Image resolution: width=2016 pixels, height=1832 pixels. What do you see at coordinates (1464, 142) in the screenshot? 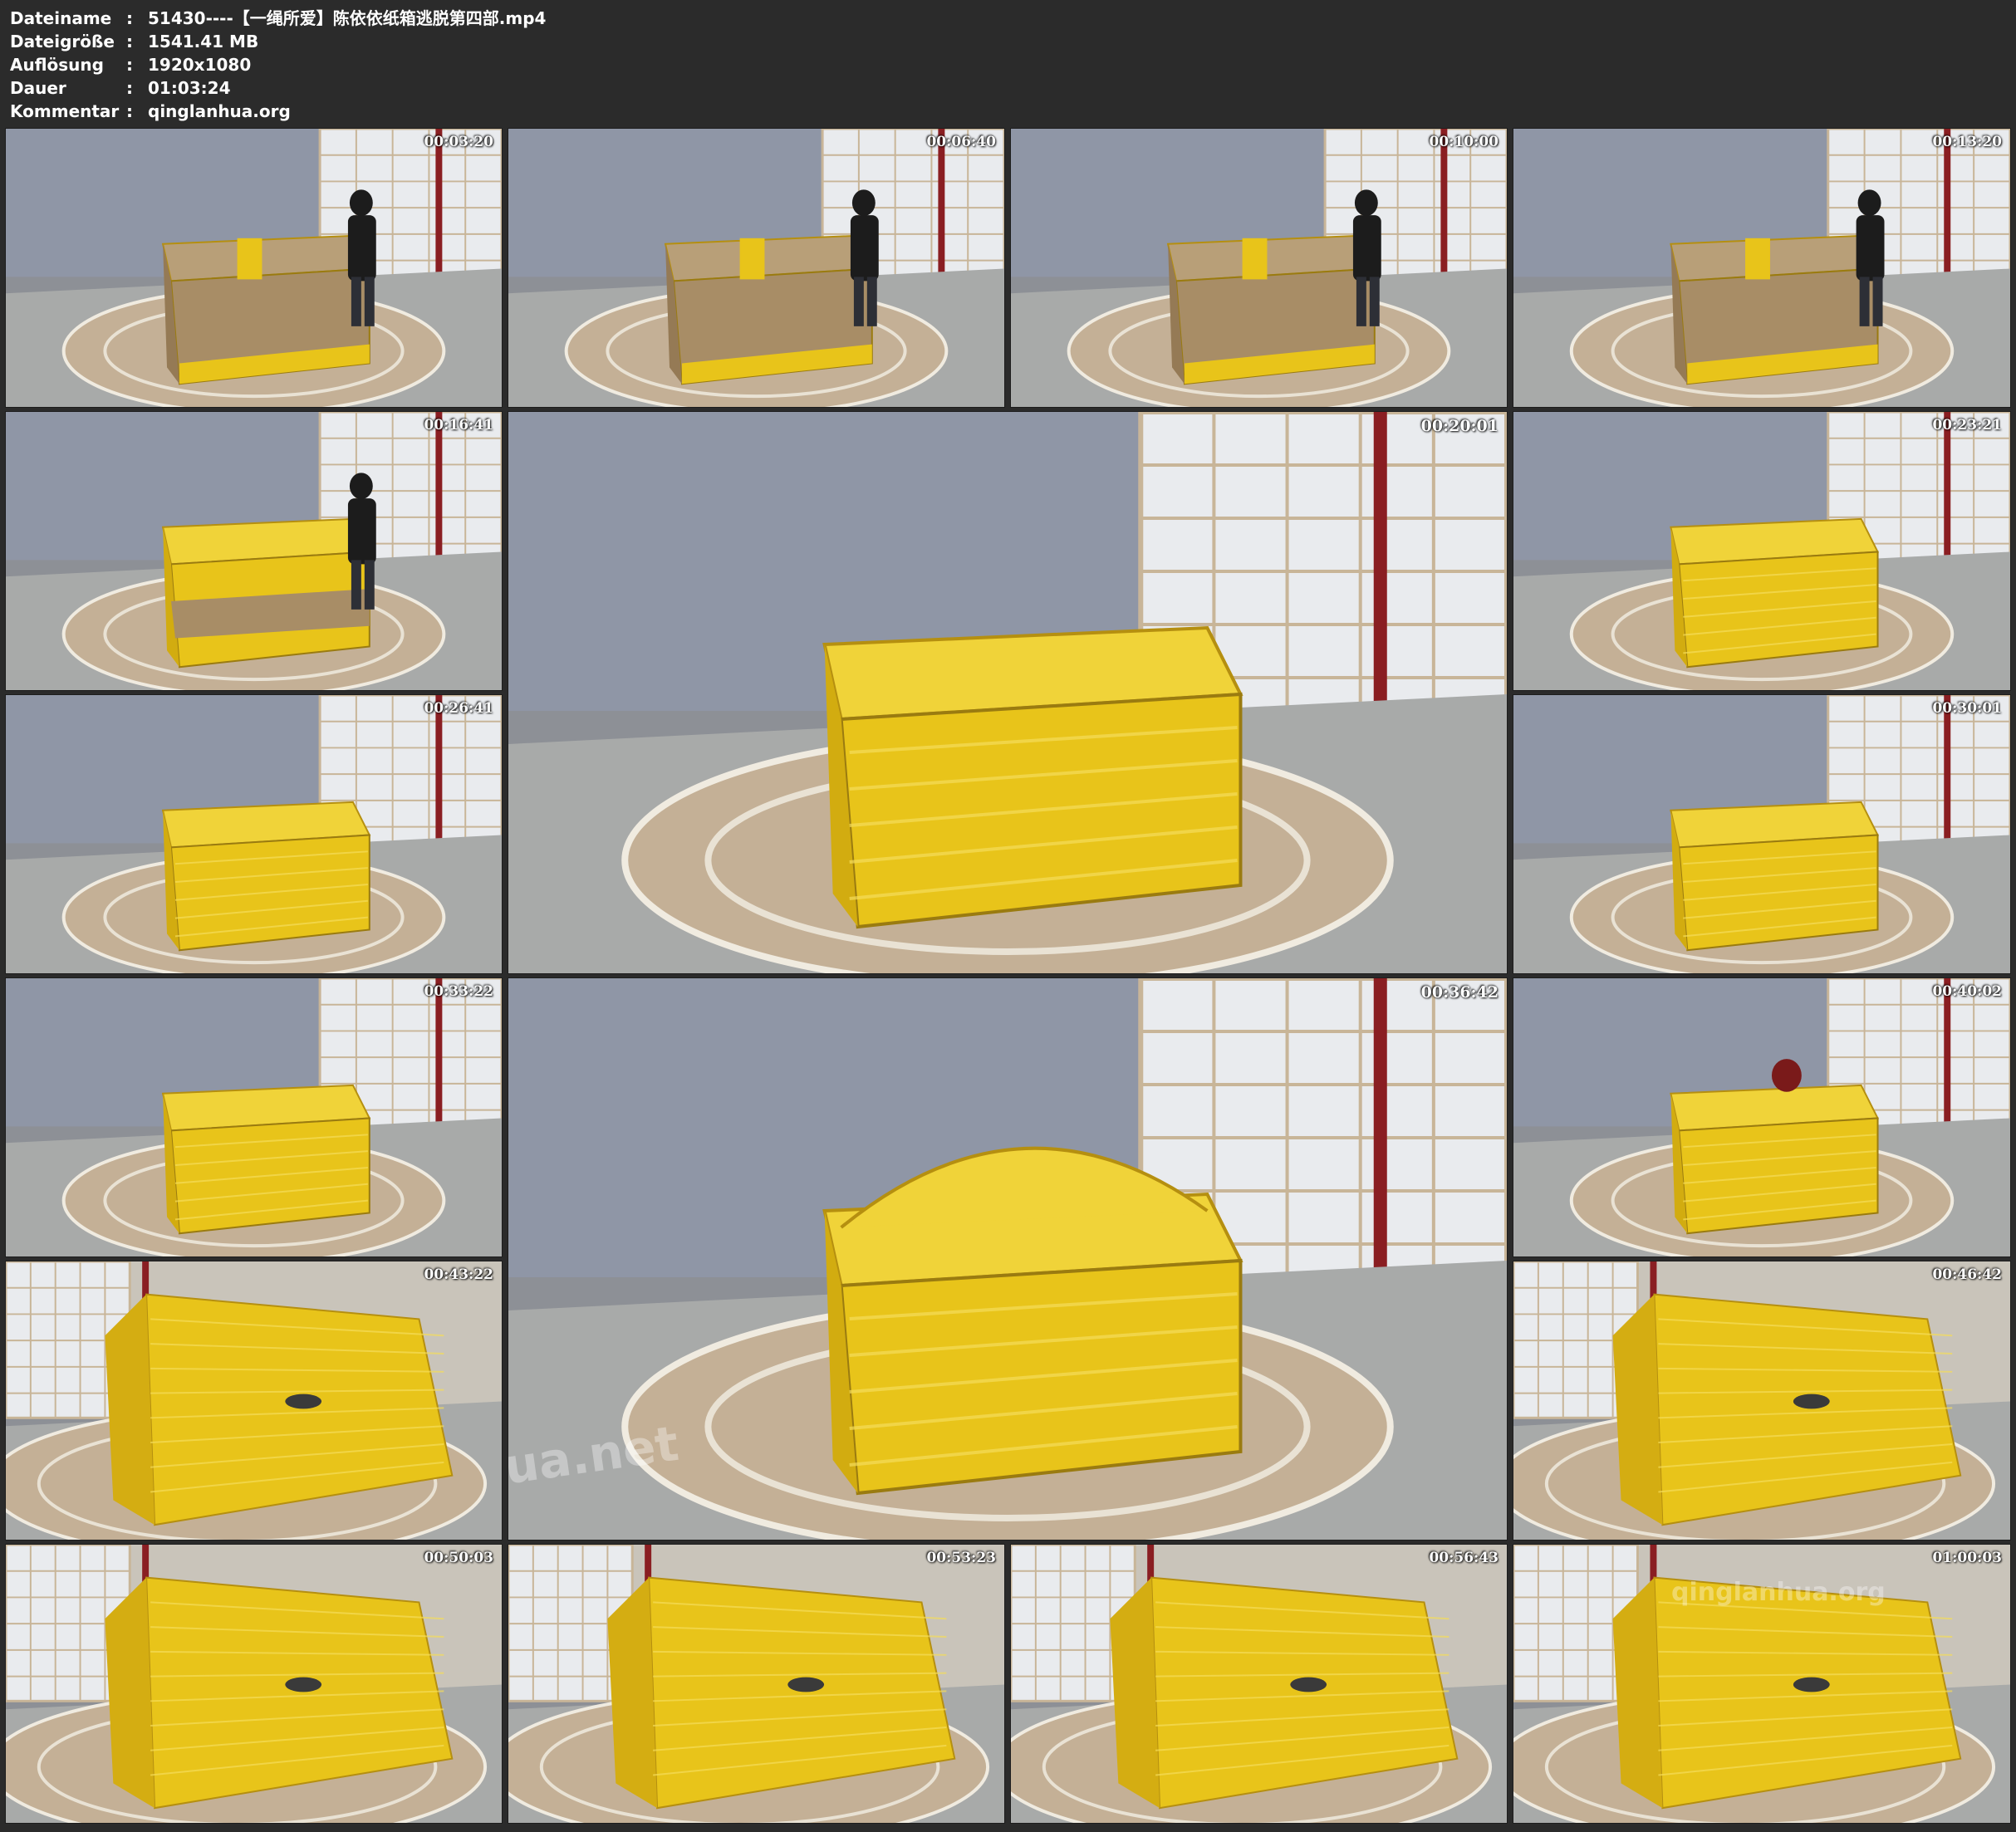
I see `timestamp: 00:10:00` at bounding box center [1464, 142].